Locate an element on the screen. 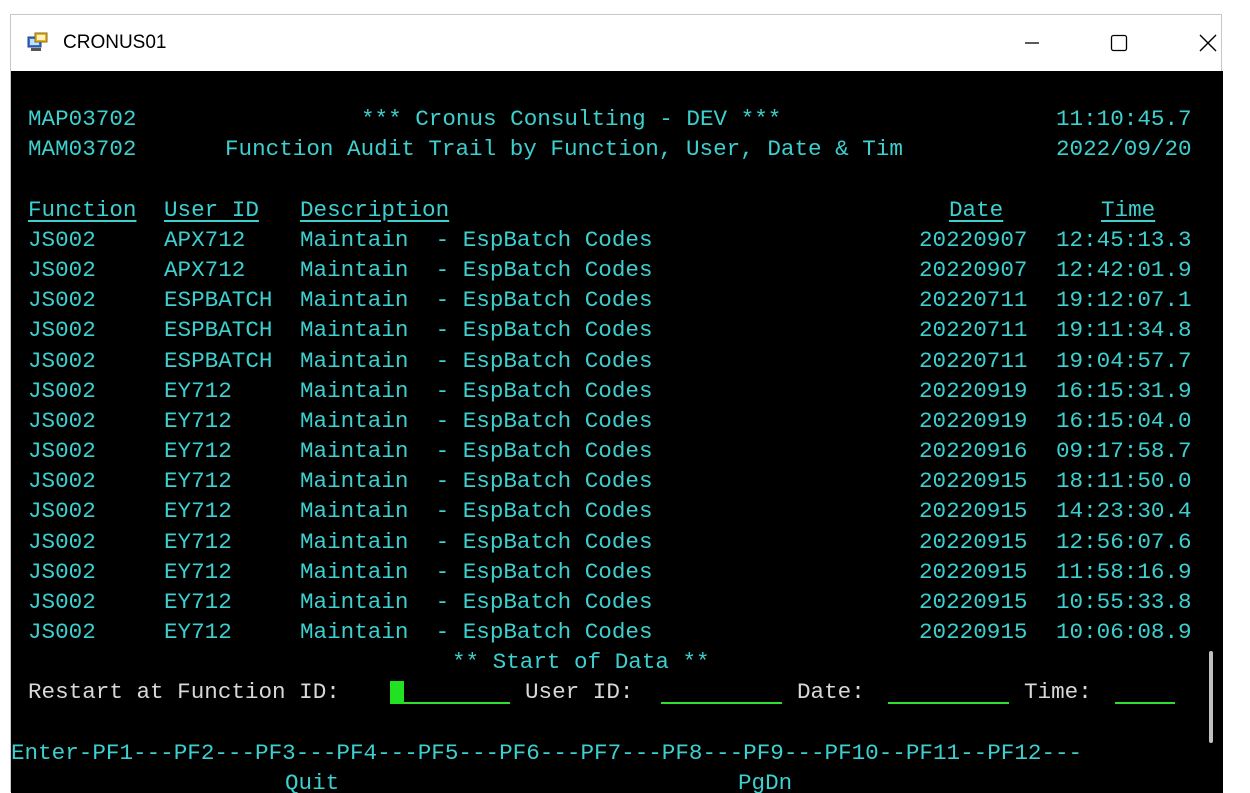 The height and width of the screenshot is (793, 1250). restart-function-label: Restart at Function ID: is located at coordinates (184, 692).